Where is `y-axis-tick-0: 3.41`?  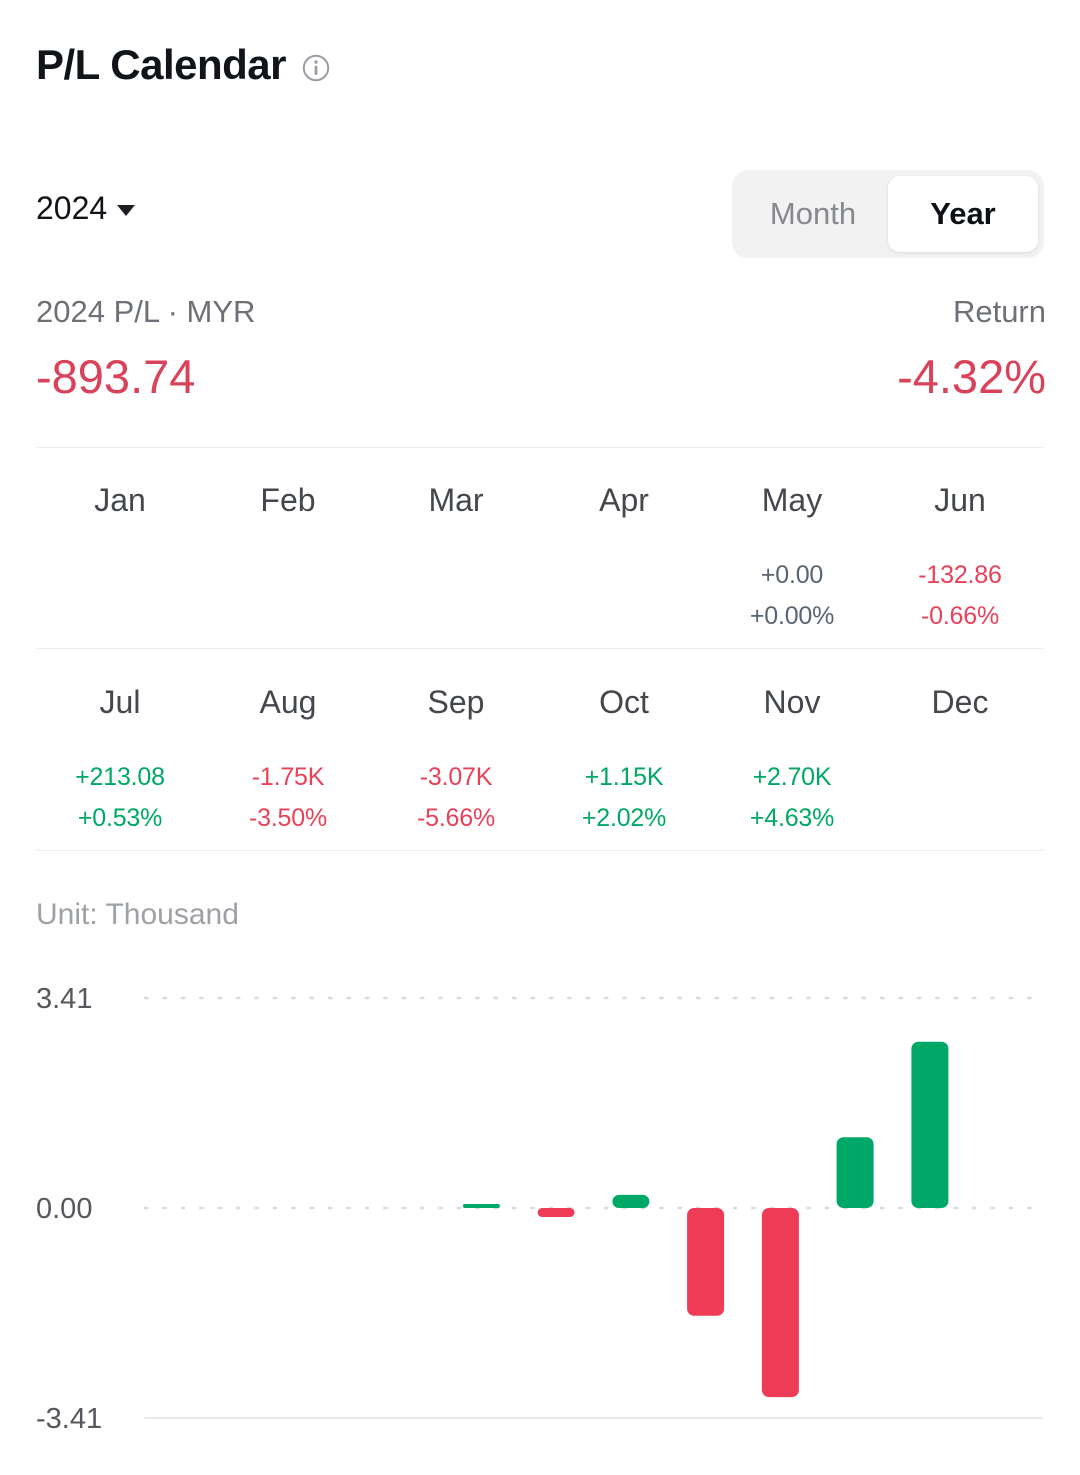
y-axis-tick-0: 3.41 is located at coordinates (64, 999).